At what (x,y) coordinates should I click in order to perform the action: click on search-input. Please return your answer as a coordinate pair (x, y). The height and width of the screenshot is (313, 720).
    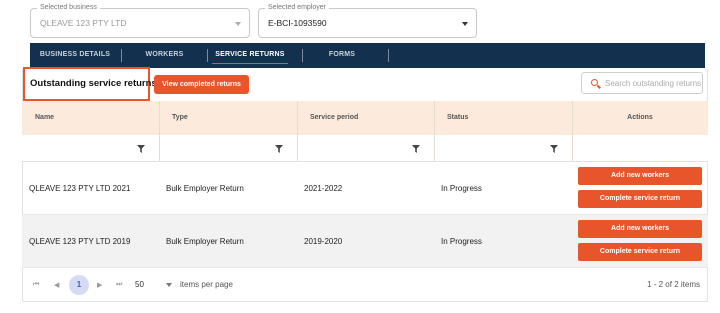
    Looking at the image, I should click on (653, 83).